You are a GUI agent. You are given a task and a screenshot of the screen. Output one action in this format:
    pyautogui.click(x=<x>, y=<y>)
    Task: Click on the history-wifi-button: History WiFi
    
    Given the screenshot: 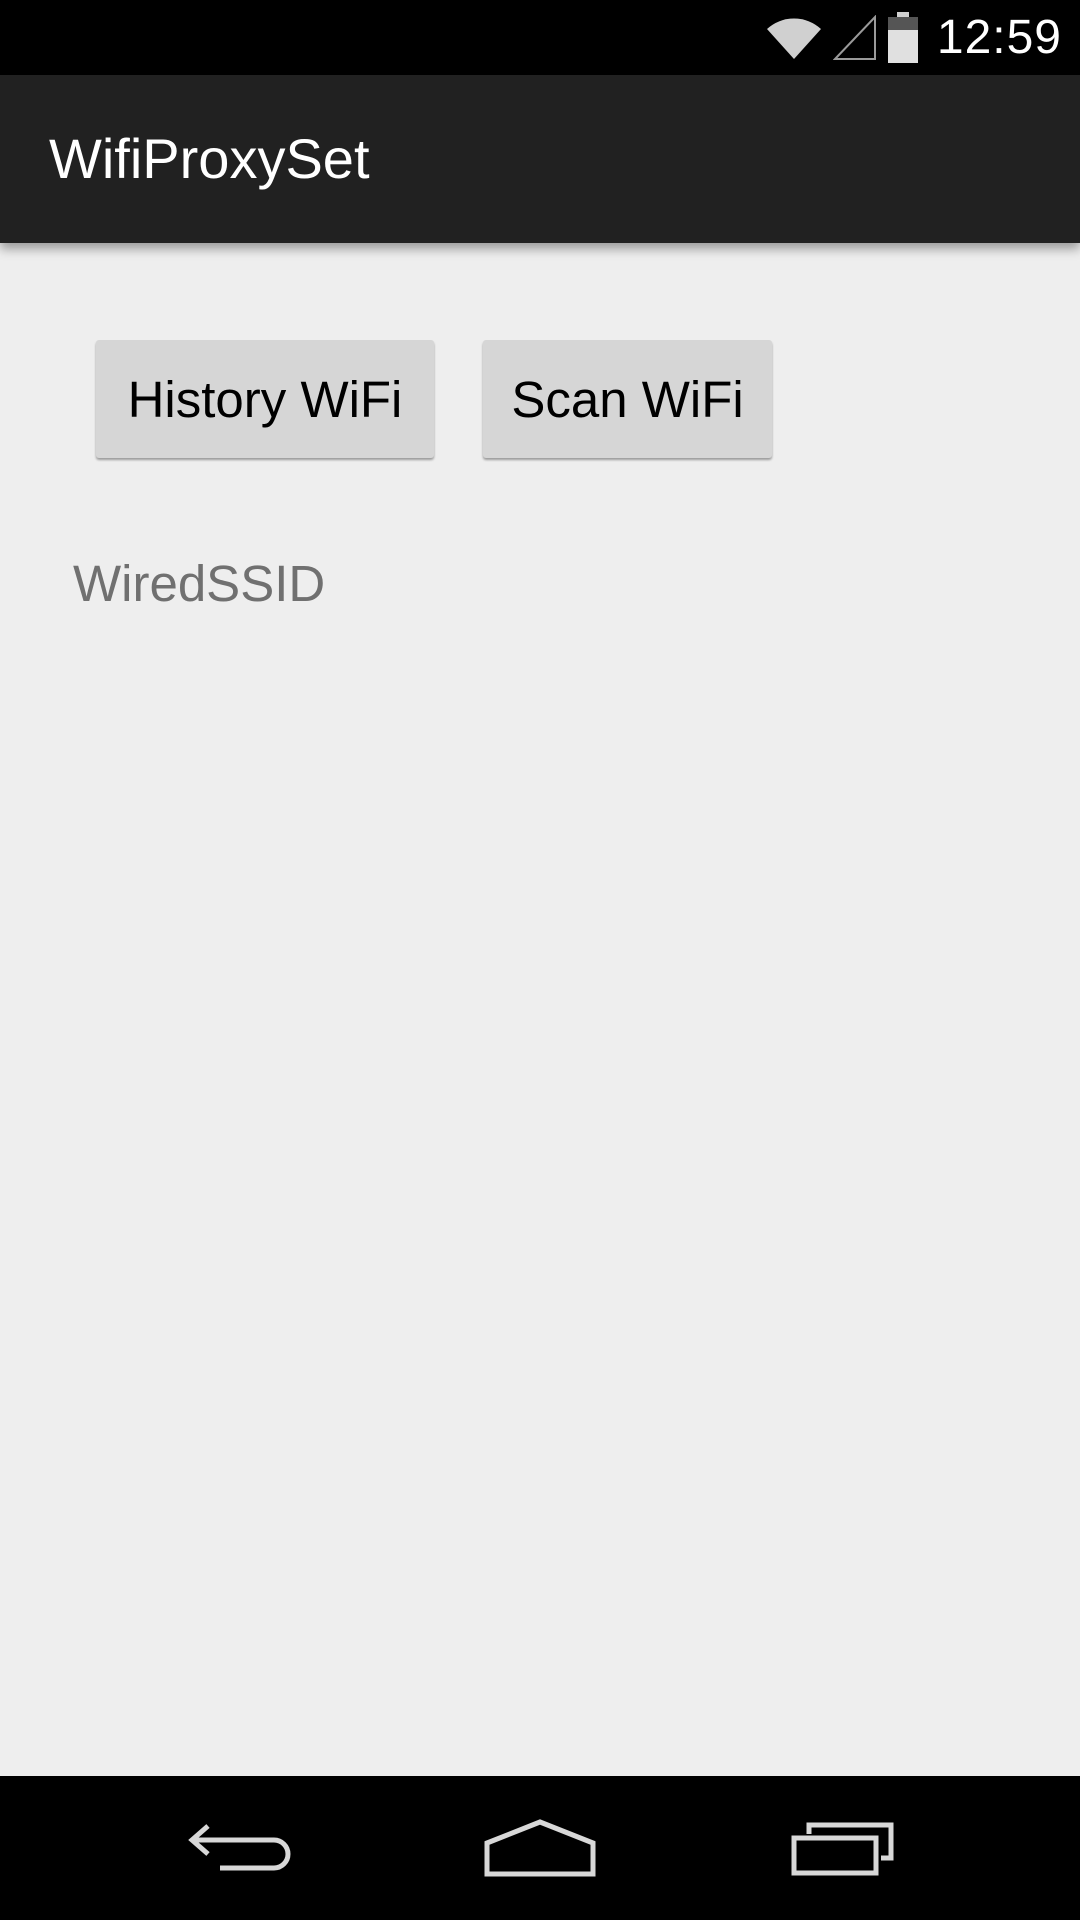 What is the action you would take?
    pyautogui.click(x=265, y=399)
    